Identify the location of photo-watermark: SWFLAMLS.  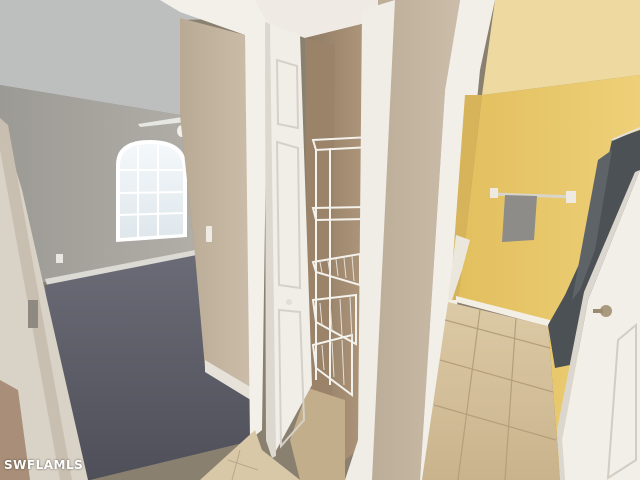
(44, 465).